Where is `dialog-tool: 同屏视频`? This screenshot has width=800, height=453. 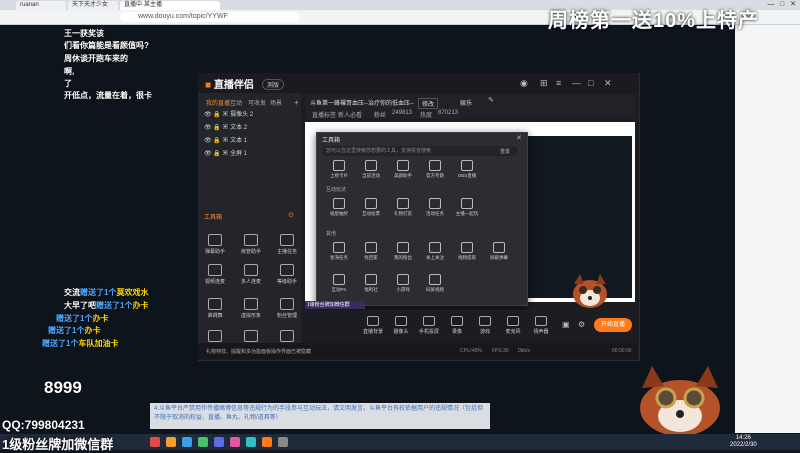 dialog-tool: 同屏视频 is located at coordinates (435, 283).